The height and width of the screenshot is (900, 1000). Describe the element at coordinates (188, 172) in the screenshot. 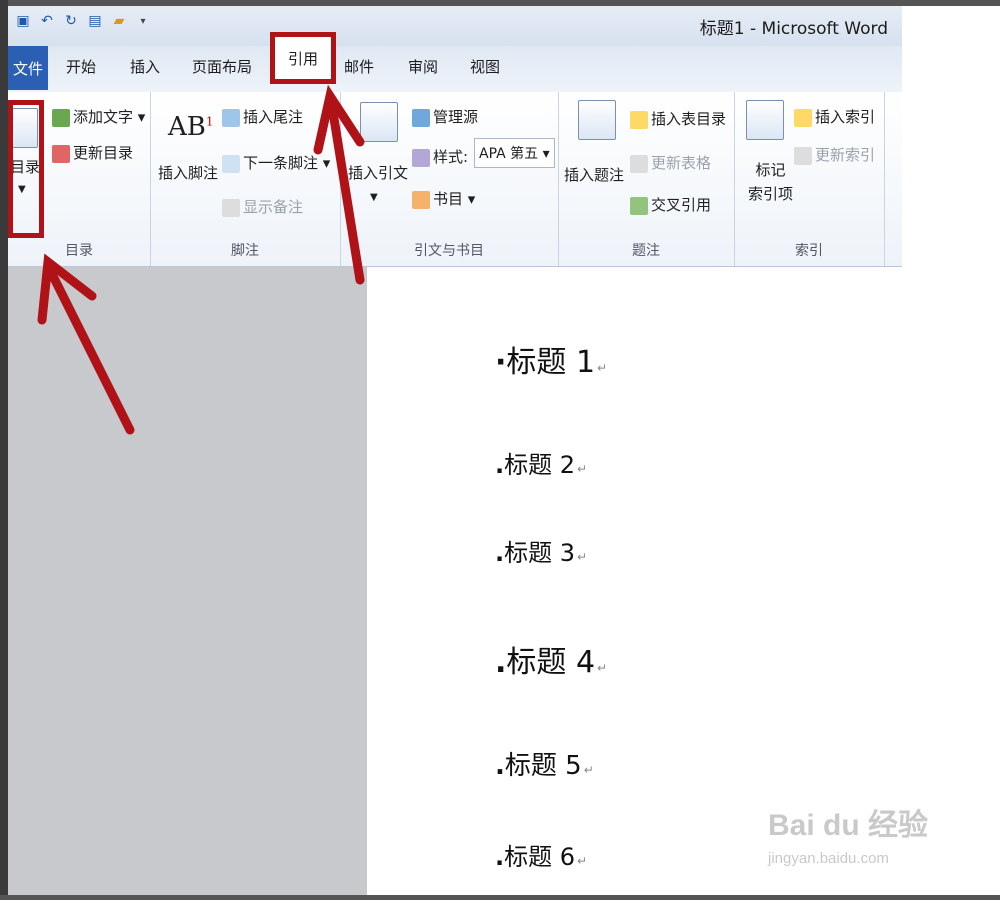

I see `insert-footnote-button: 插入脚注` at that location.